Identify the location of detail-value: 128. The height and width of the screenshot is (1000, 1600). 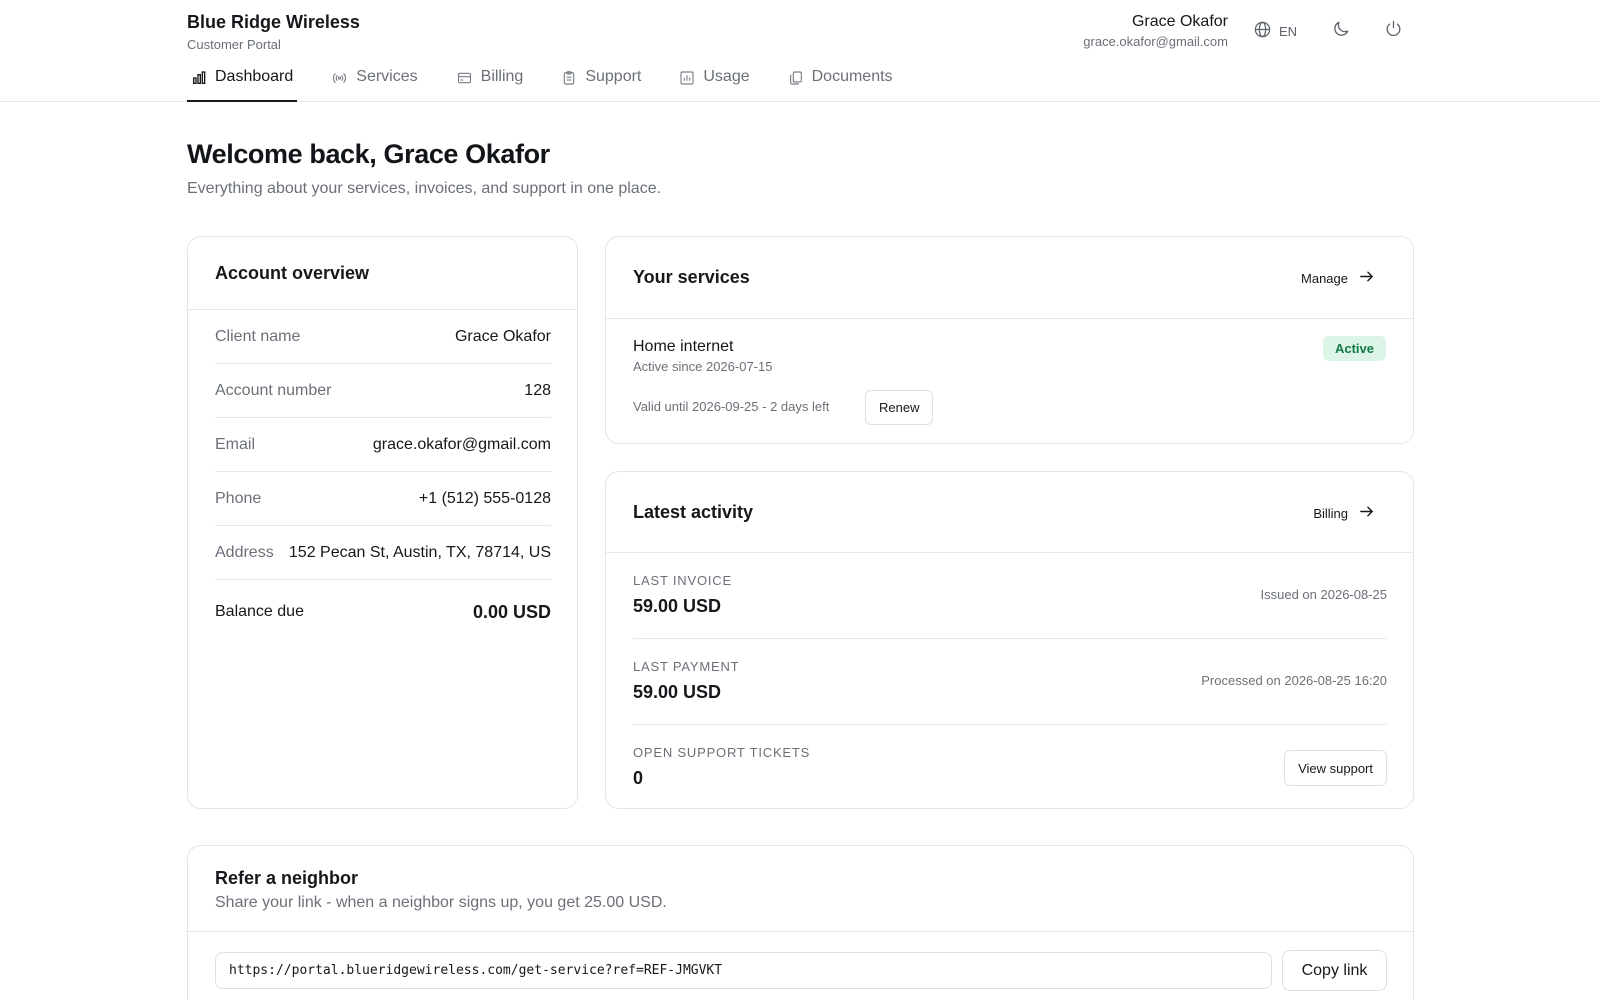
(537, 390).